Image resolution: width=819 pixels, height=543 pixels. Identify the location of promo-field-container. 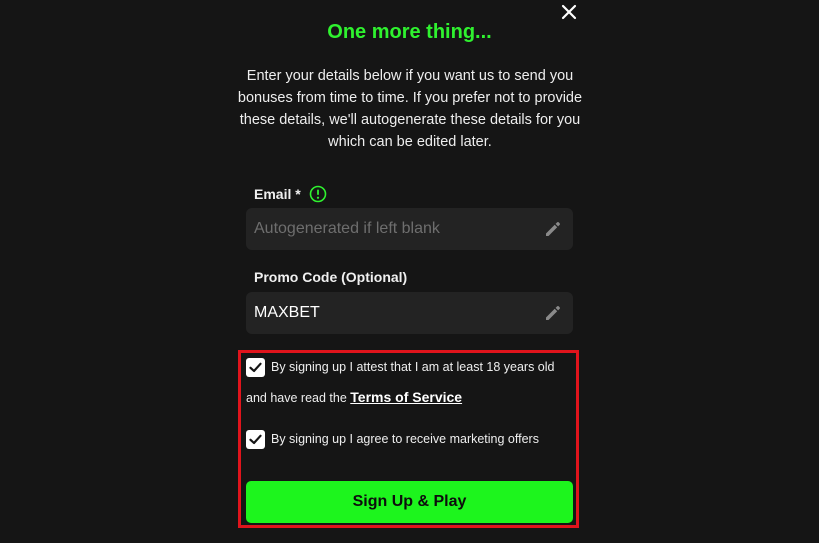
(409, 313).